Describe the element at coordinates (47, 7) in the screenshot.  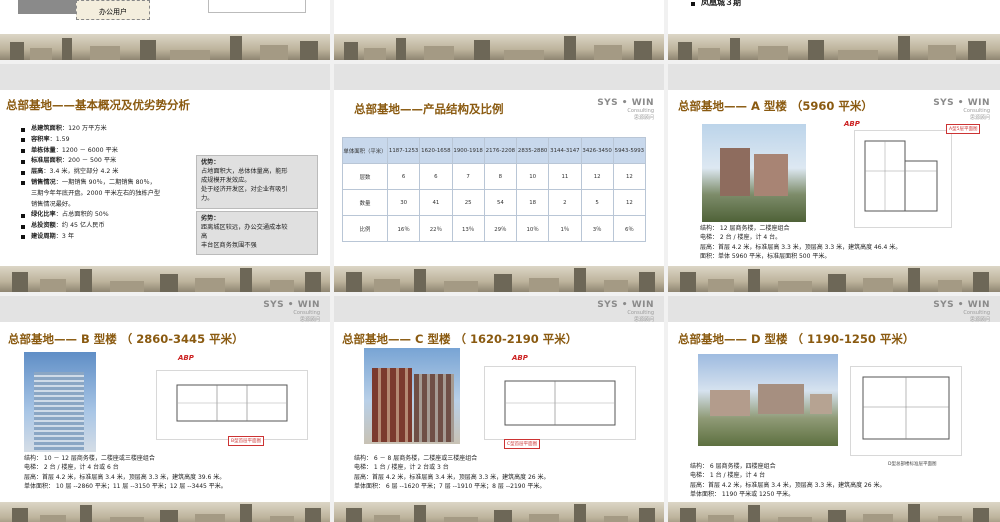
I see `top-left-dark-box` at that location.